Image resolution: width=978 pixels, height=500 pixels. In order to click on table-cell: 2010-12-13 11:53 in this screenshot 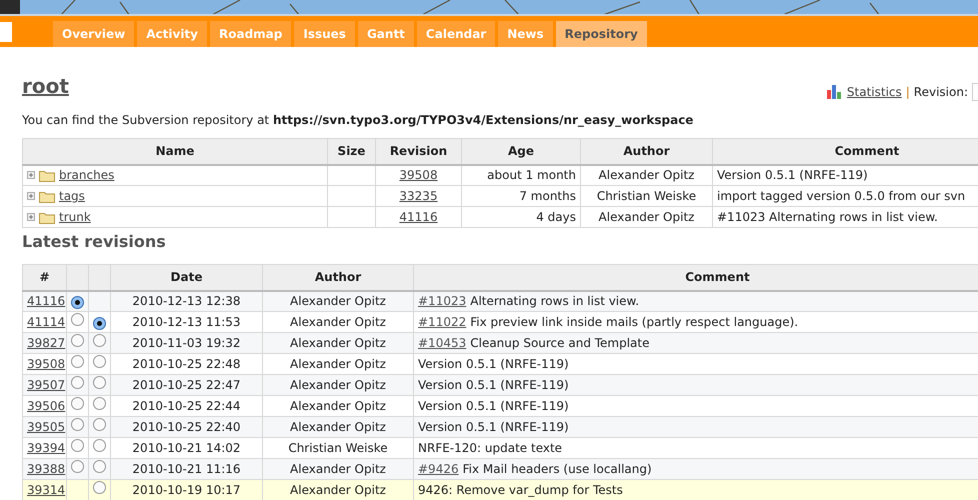, I will do `click(186, 322)`.